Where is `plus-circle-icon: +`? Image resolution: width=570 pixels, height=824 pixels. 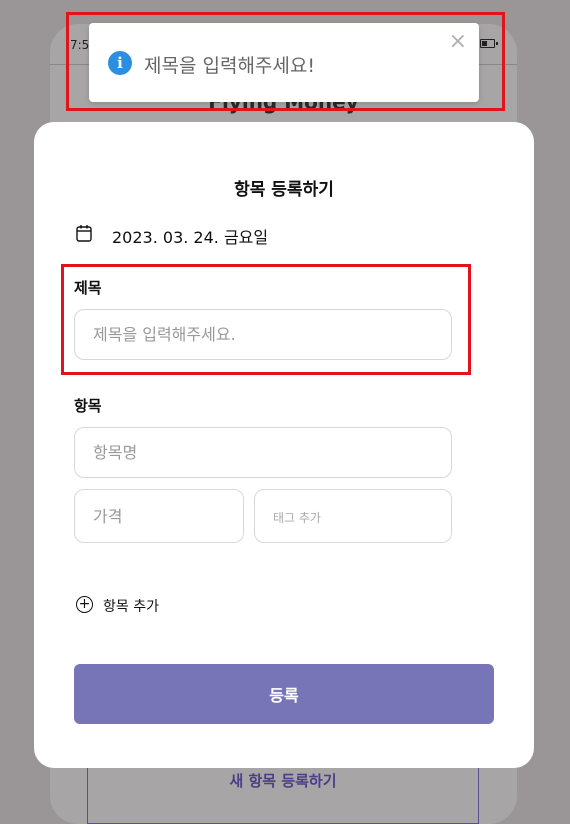 plus-circle-icon: + is located at coordinates (84, 604).